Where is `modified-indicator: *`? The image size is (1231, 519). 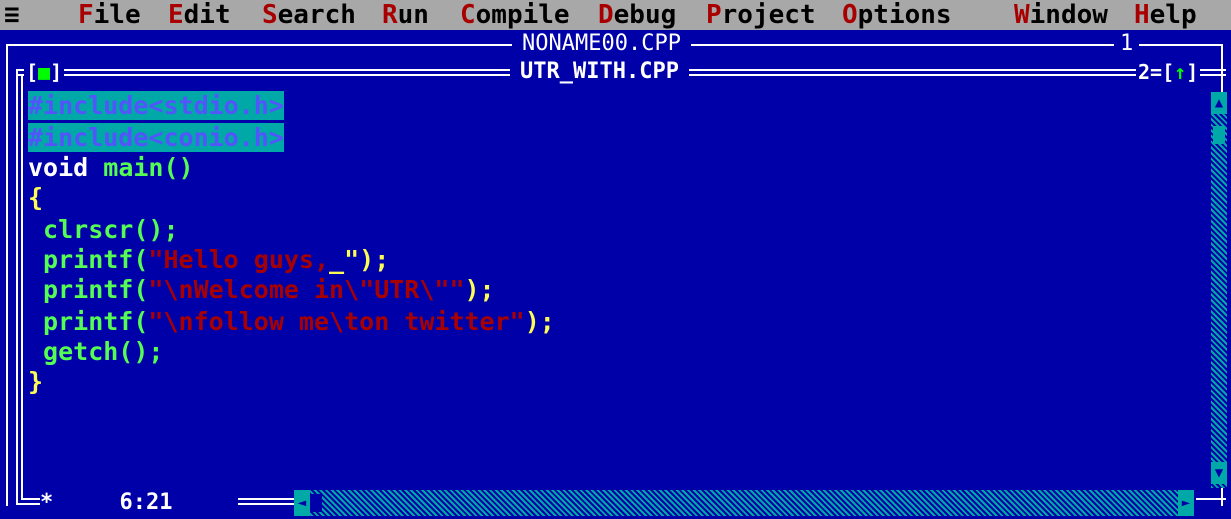 modified-indicator: * is located at coordinates (47, 502).